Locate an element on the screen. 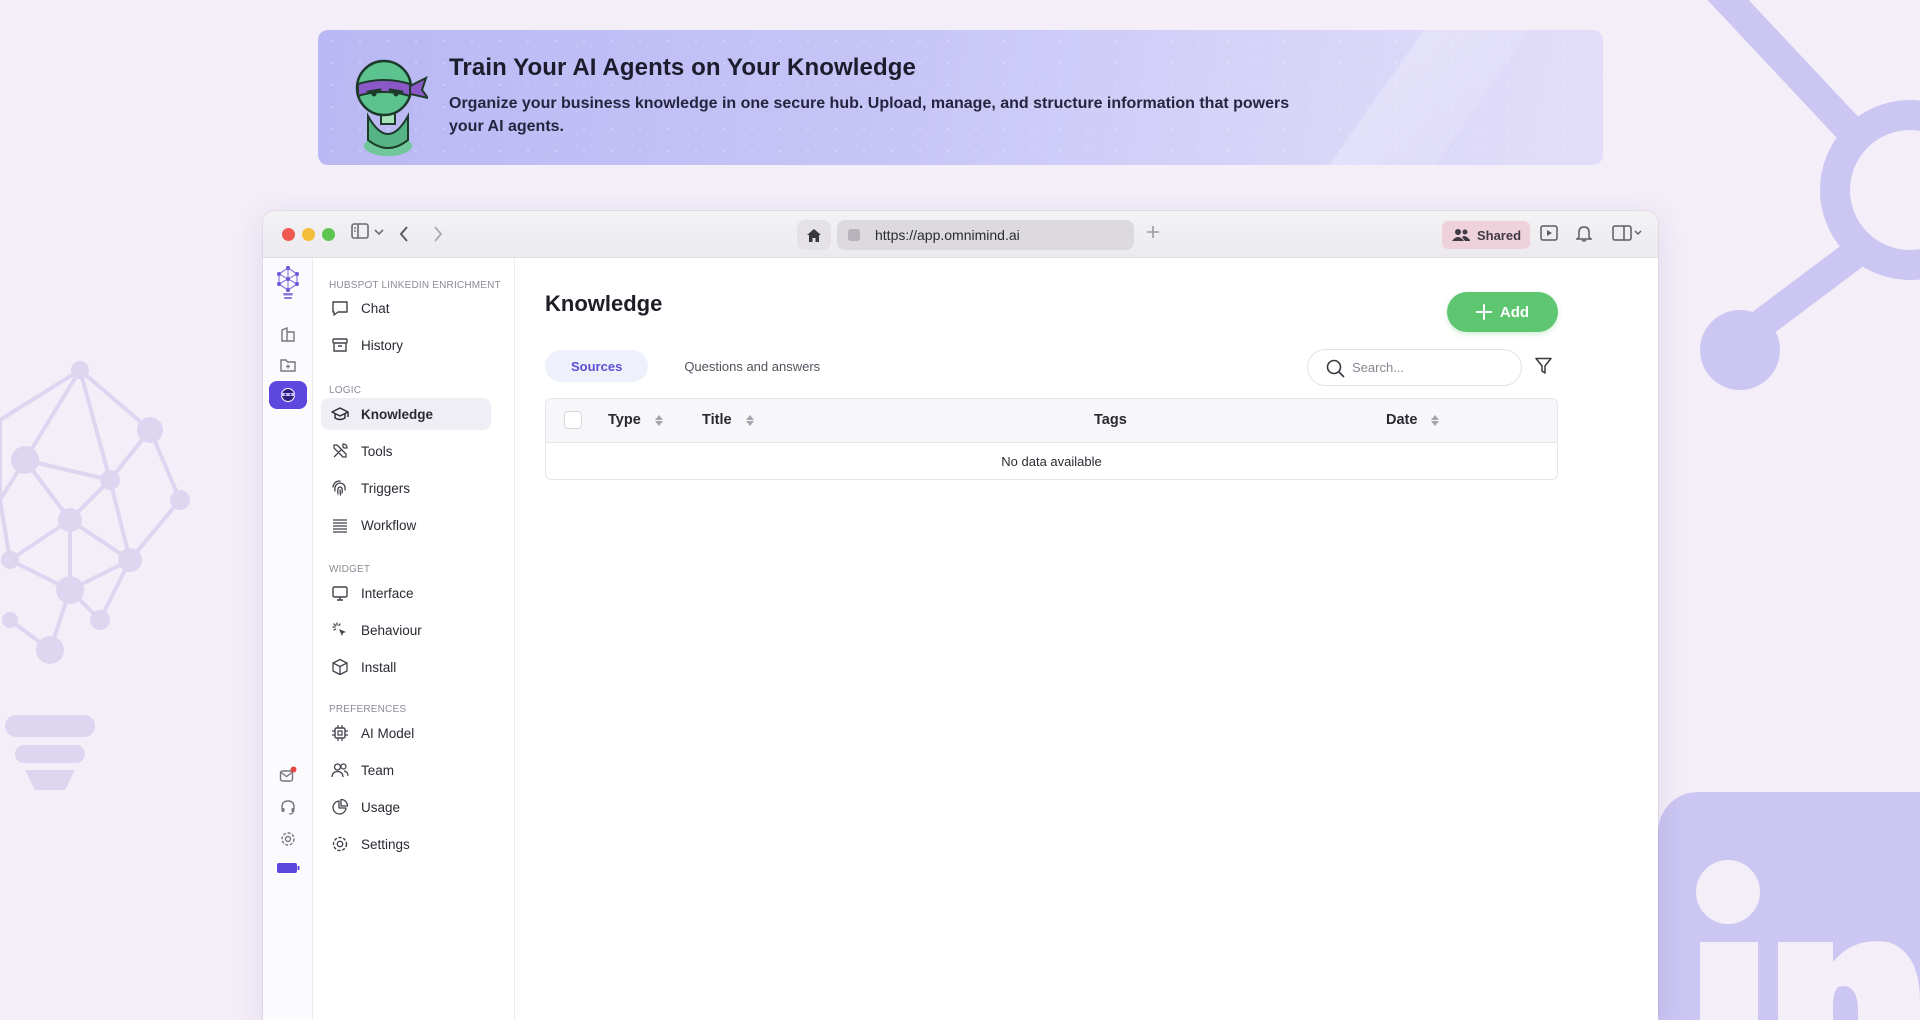 The height and width of the screenshot is (1020, 1920). omnimind-logo-icon is located at coordinates (288, 283).